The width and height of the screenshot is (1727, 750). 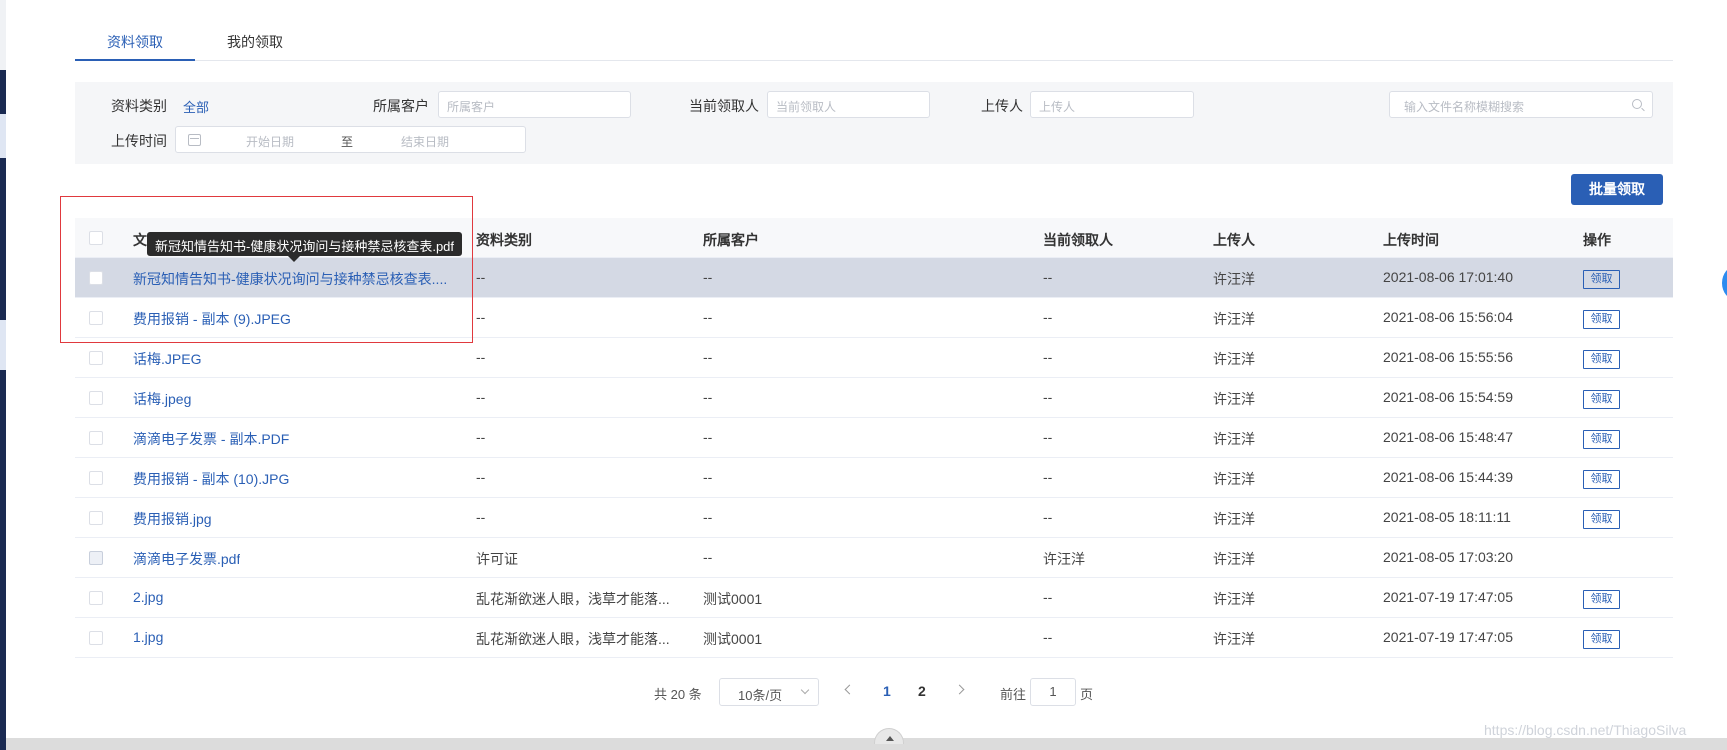 What do you see at coordinates (889, 736) in the screenshot?
I see `collapse-up-icon` at bounding box center [889, 736].